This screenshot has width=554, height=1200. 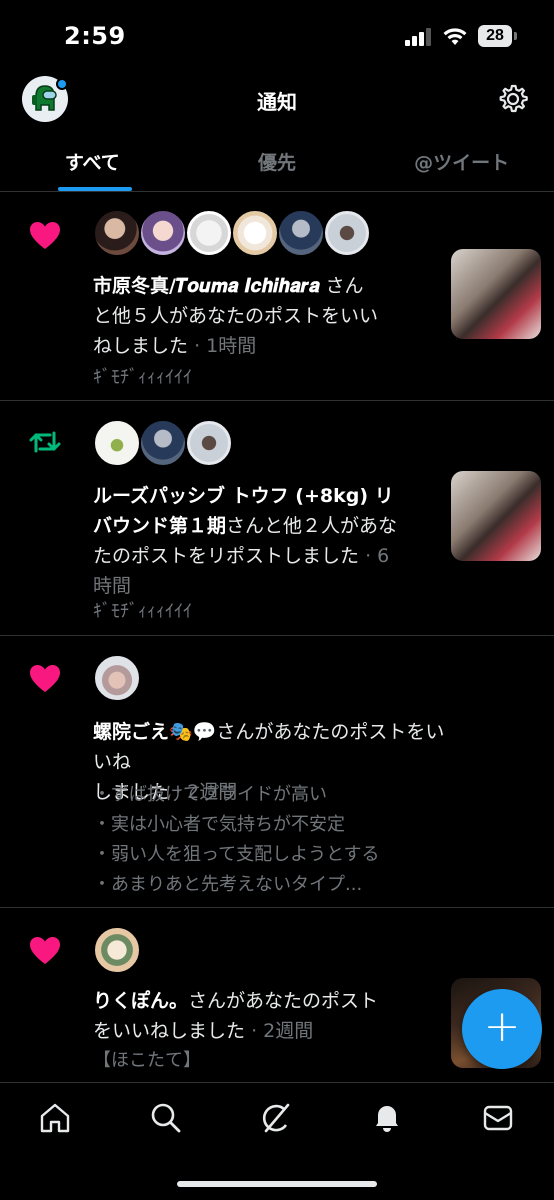 I want to click on header: 通知, so click(x=277, y=99).